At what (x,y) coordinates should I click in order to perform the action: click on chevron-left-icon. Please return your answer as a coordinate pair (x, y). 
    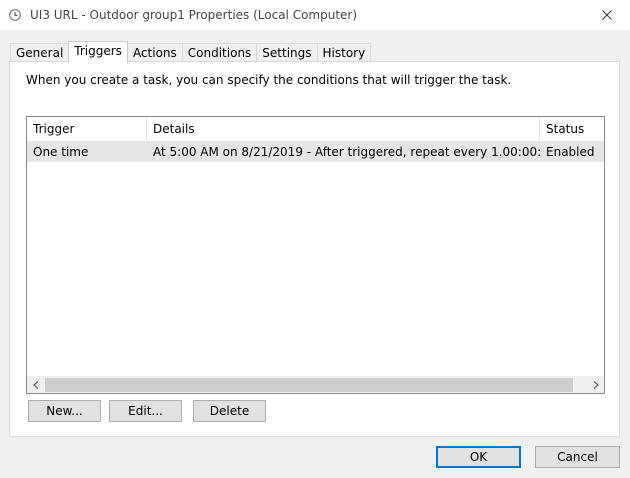
    Looking at the image, I should click on (35, 385).